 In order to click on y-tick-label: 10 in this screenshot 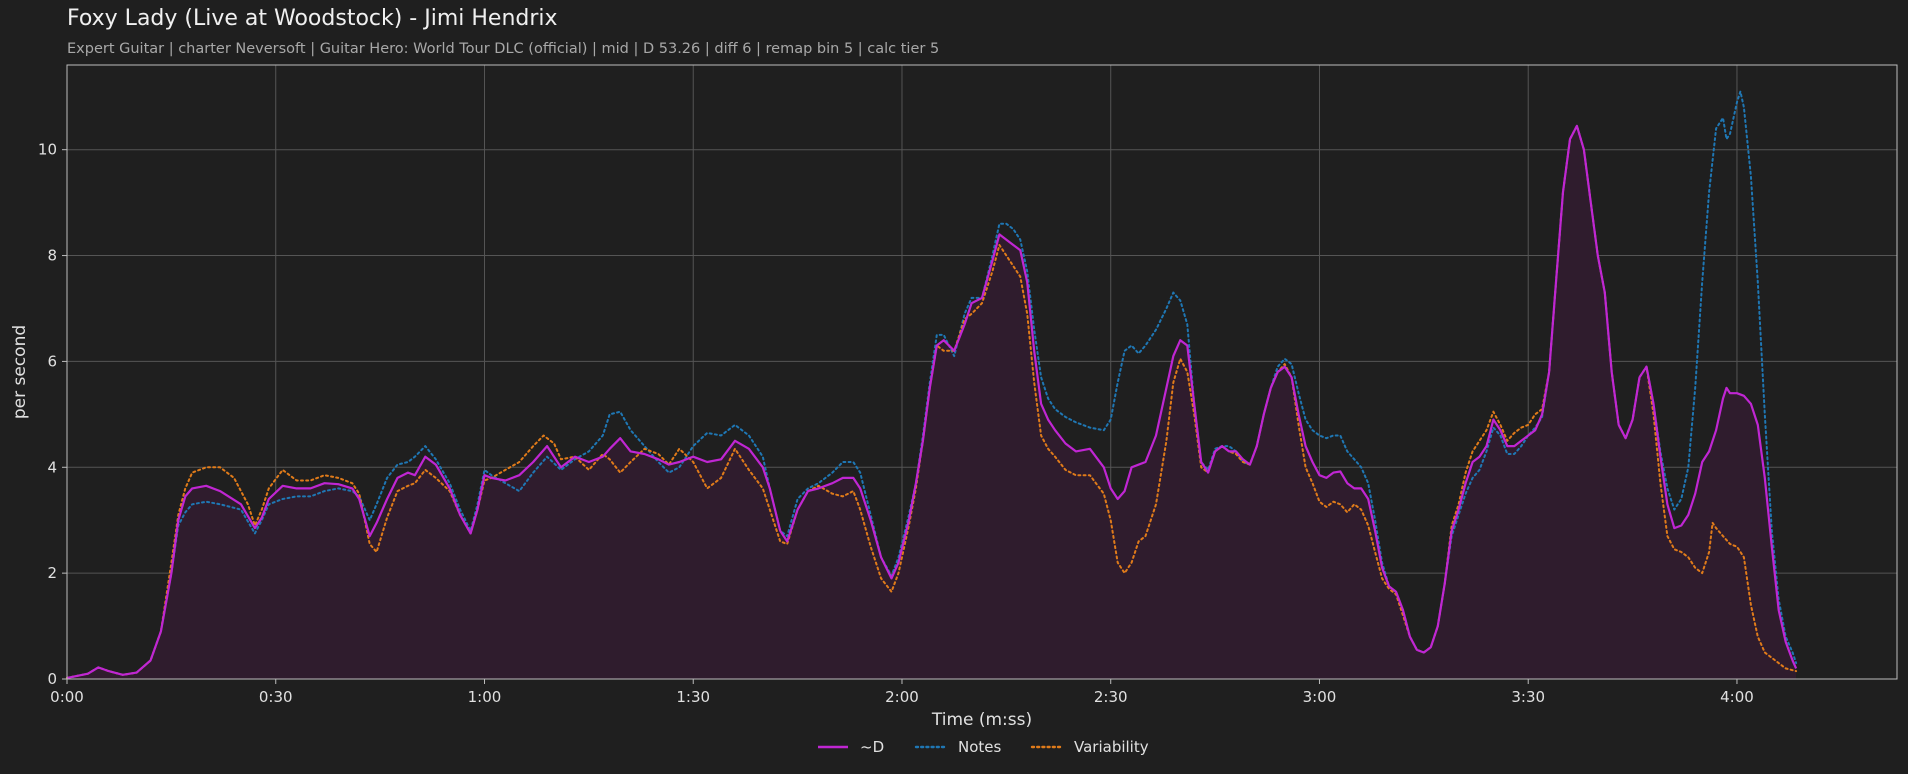, I will do `click(47, 150)`.